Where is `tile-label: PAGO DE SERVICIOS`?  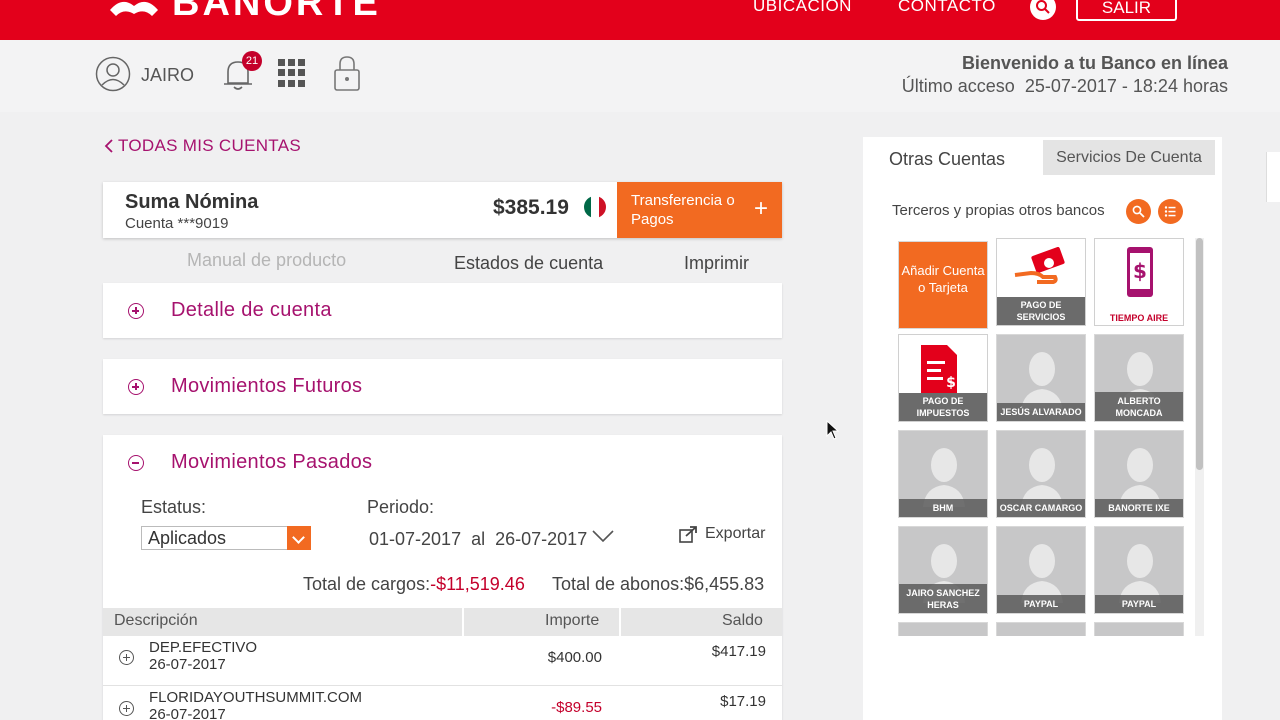 tile-label: PAGO DE SERVICIOS is located at coordinates (1041, 311).